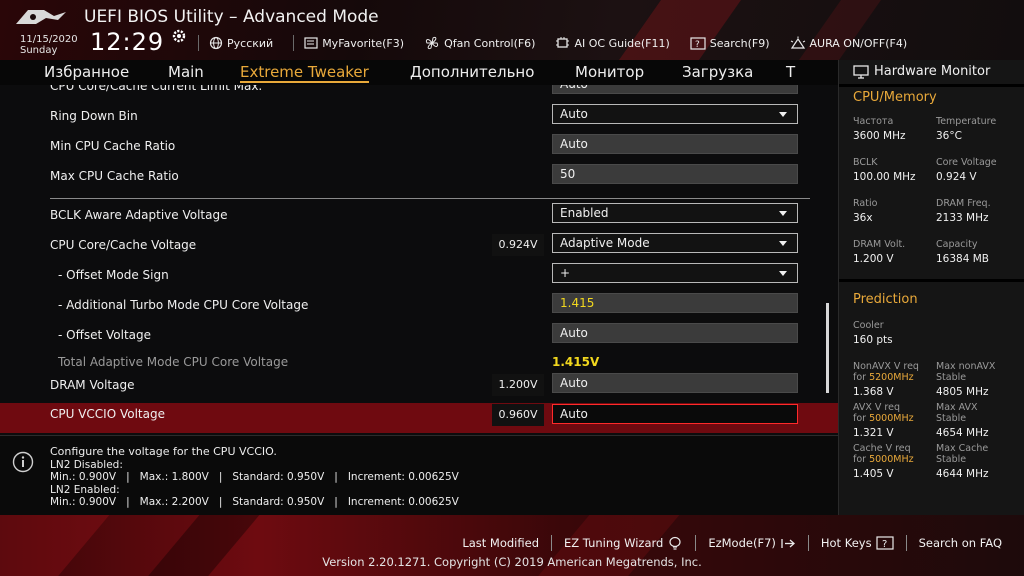 The image size is (1024, 576). What do you see at coordinates (797, 42) in the screenshot?
I see `aura-icon` at bounding box center [797, 42].